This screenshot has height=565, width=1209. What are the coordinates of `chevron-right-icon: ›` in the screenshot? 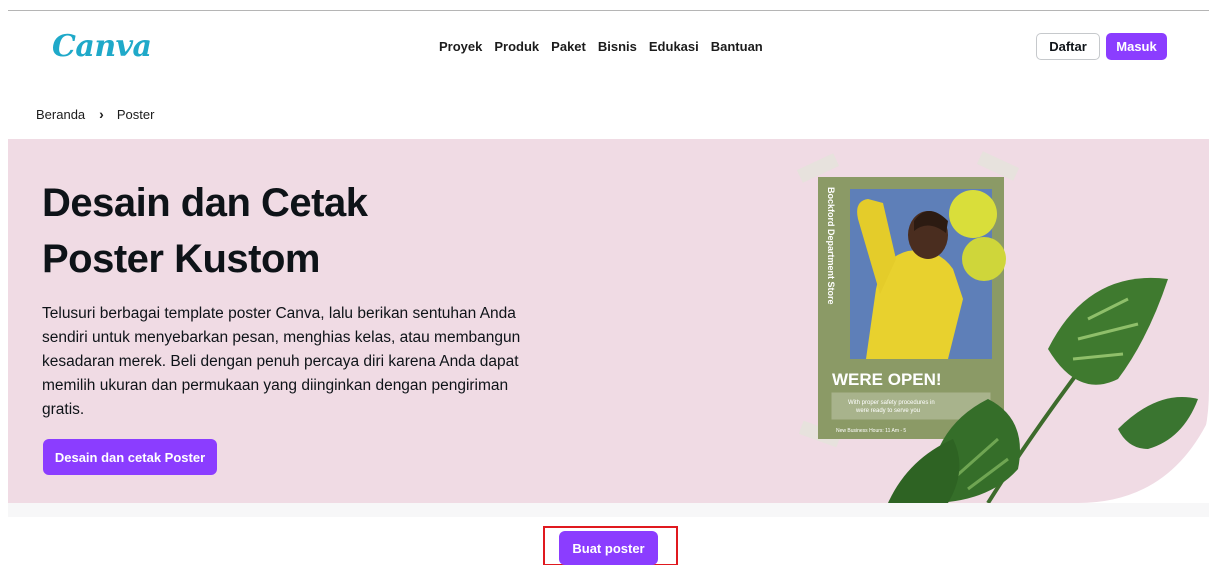 It's located at (101, 114).